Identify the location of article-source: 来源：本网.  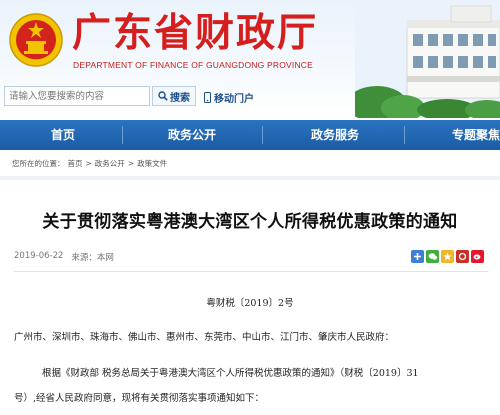
(92, 258).